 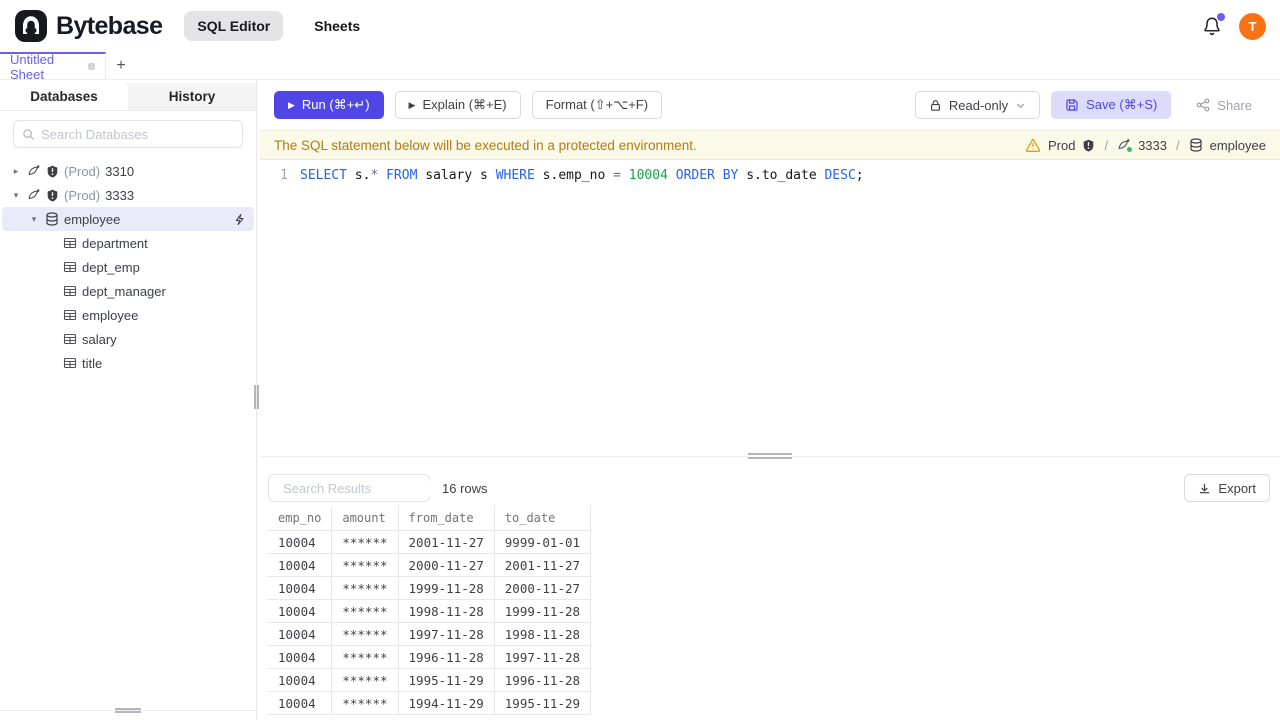 I want to click on column-header-emp_no: emp_no, so click(x=300, y=518).